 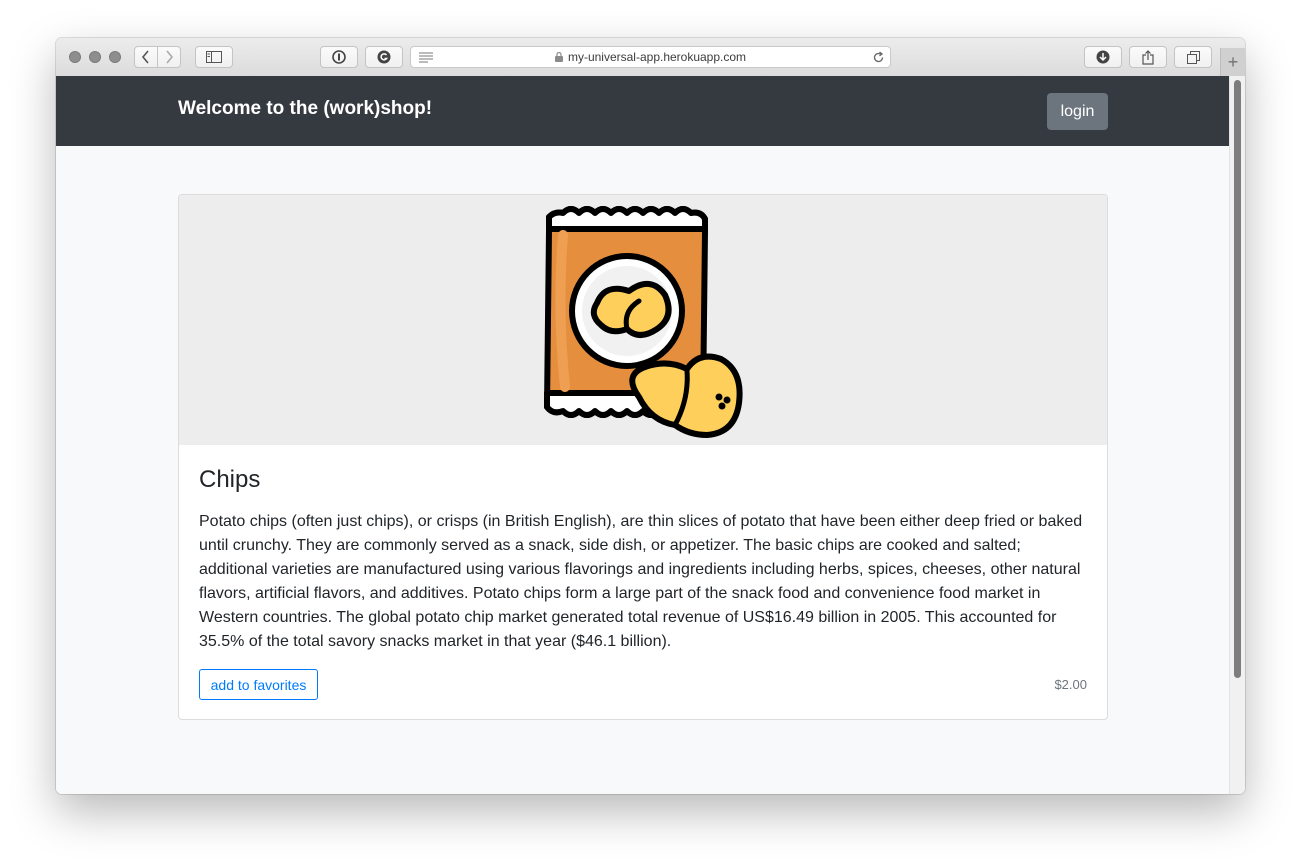 I want to click on reader-icon, so click(x=426, y=57).